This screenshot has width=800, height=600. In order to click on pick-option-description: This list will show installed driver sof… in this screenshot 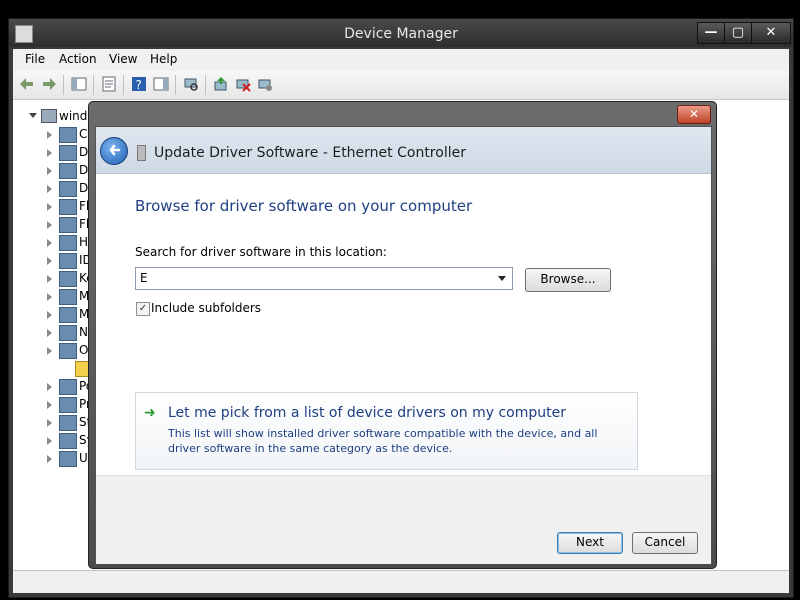, I will do `click(383, 441)`.